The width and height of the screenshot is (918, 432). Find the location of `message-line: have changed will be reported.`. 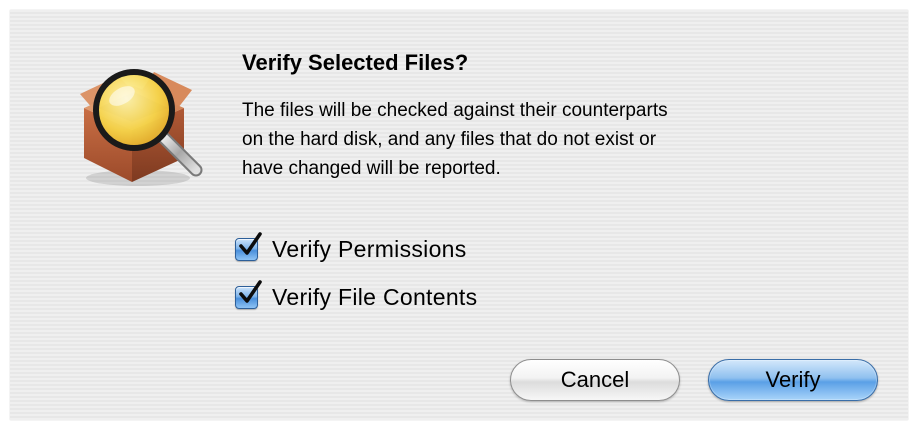

message-line: have changed will be reported. is located at coordinates (371, 168).